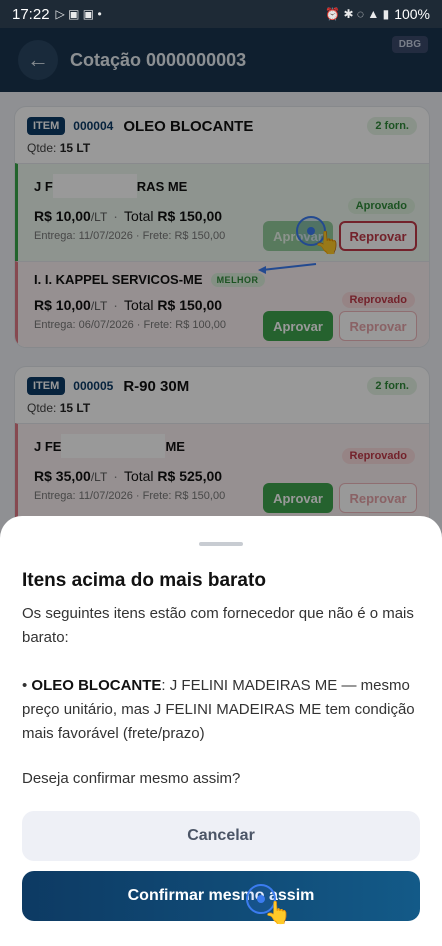  I want to click on cancel-button: Cancelar, so click(221, 836).